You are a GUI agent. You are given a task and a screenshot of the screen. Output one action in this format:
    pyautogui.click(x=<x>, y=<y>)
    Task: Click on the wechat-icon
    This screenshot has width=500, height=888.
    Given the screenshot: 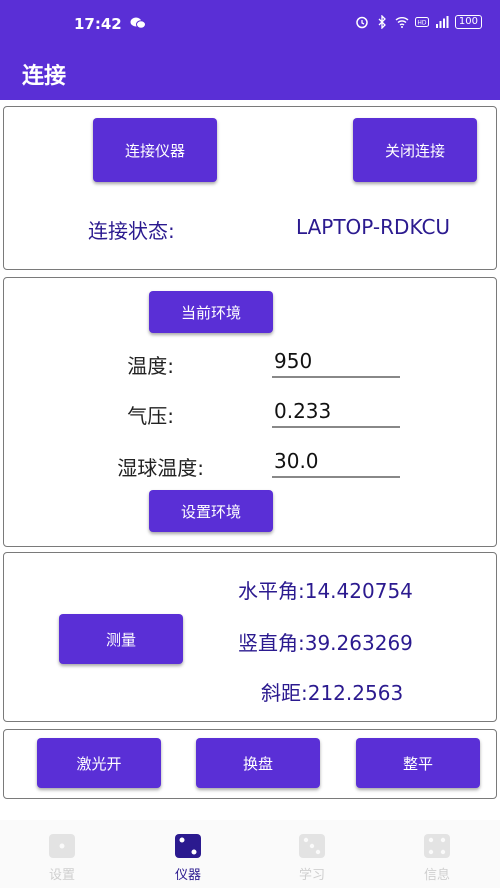 What is the action you would take?
    pyautogui.click(x=138, y=23)
    